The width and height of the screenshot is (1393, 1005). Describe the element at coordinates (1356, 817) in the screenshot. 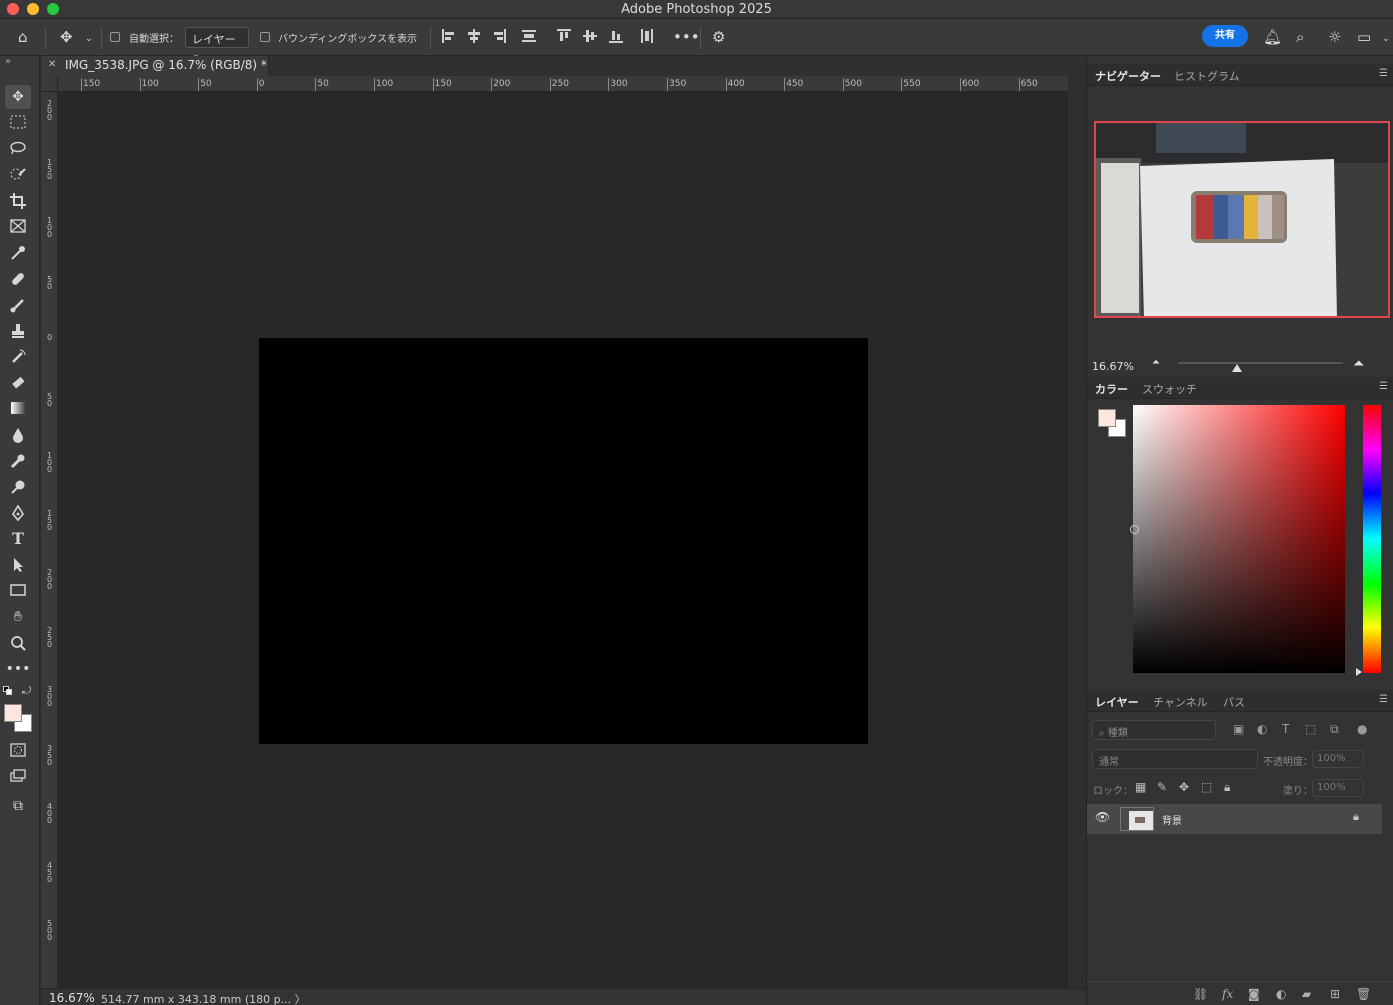

I see `layer-lock-icon: 🔒︎` at that location.